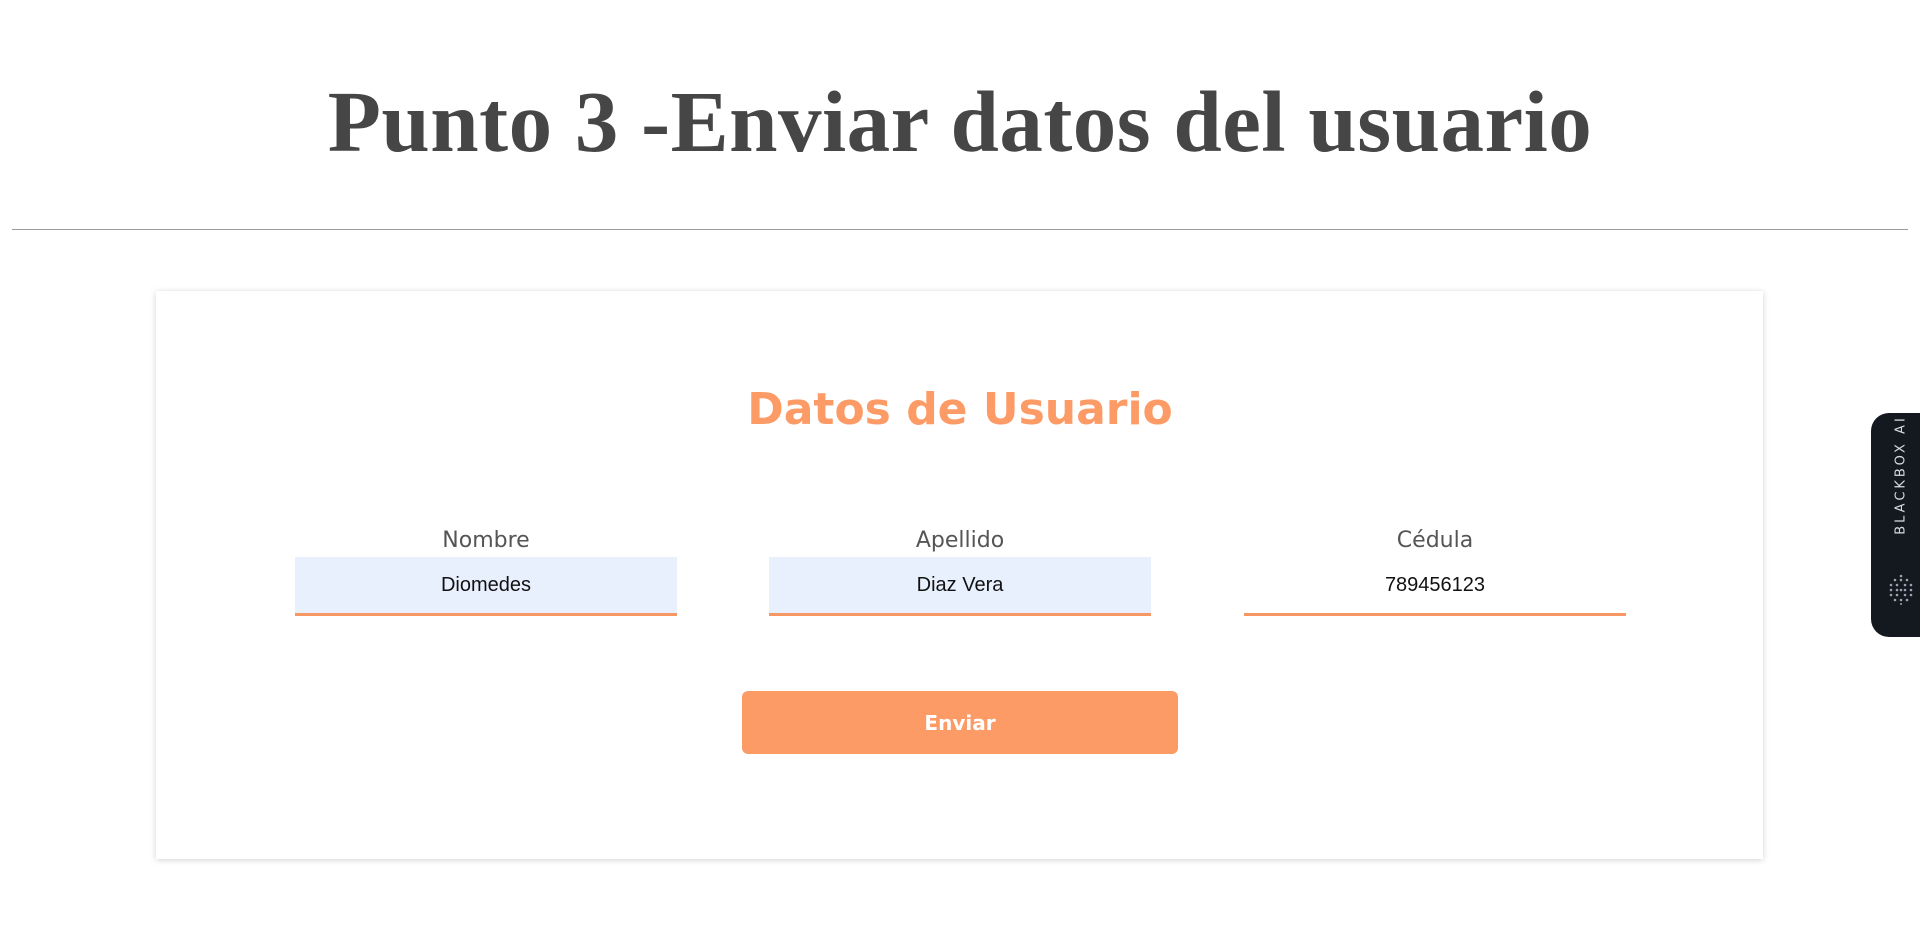 This screenshot has width=1920, height=931. Describe the element at coordinates (960, 540) in the screenshot. I see `last-name-label: Apellido` at that location.